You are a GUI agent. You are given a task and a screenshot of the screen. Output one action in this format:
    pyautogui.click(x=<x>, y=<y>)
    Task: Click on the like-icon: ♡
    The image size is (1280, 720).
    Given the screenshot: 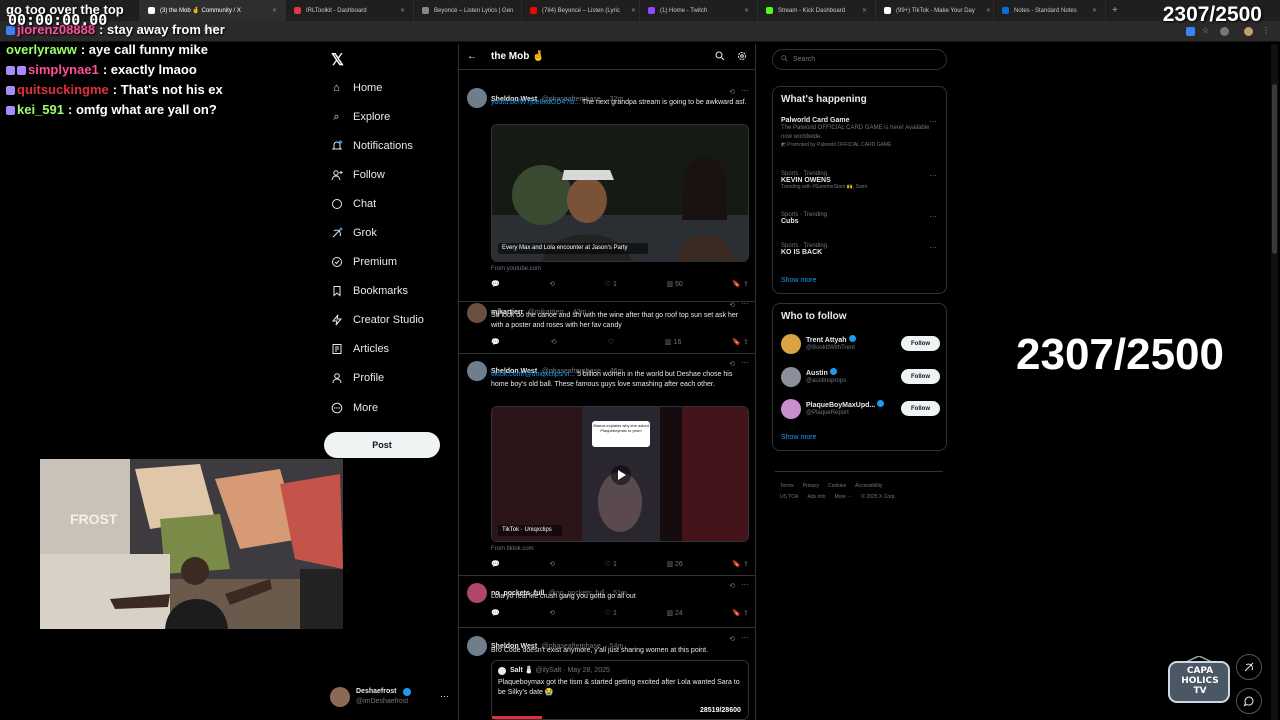 What is the action you would take?
    pyautogui.click(x=611, y=343)
    